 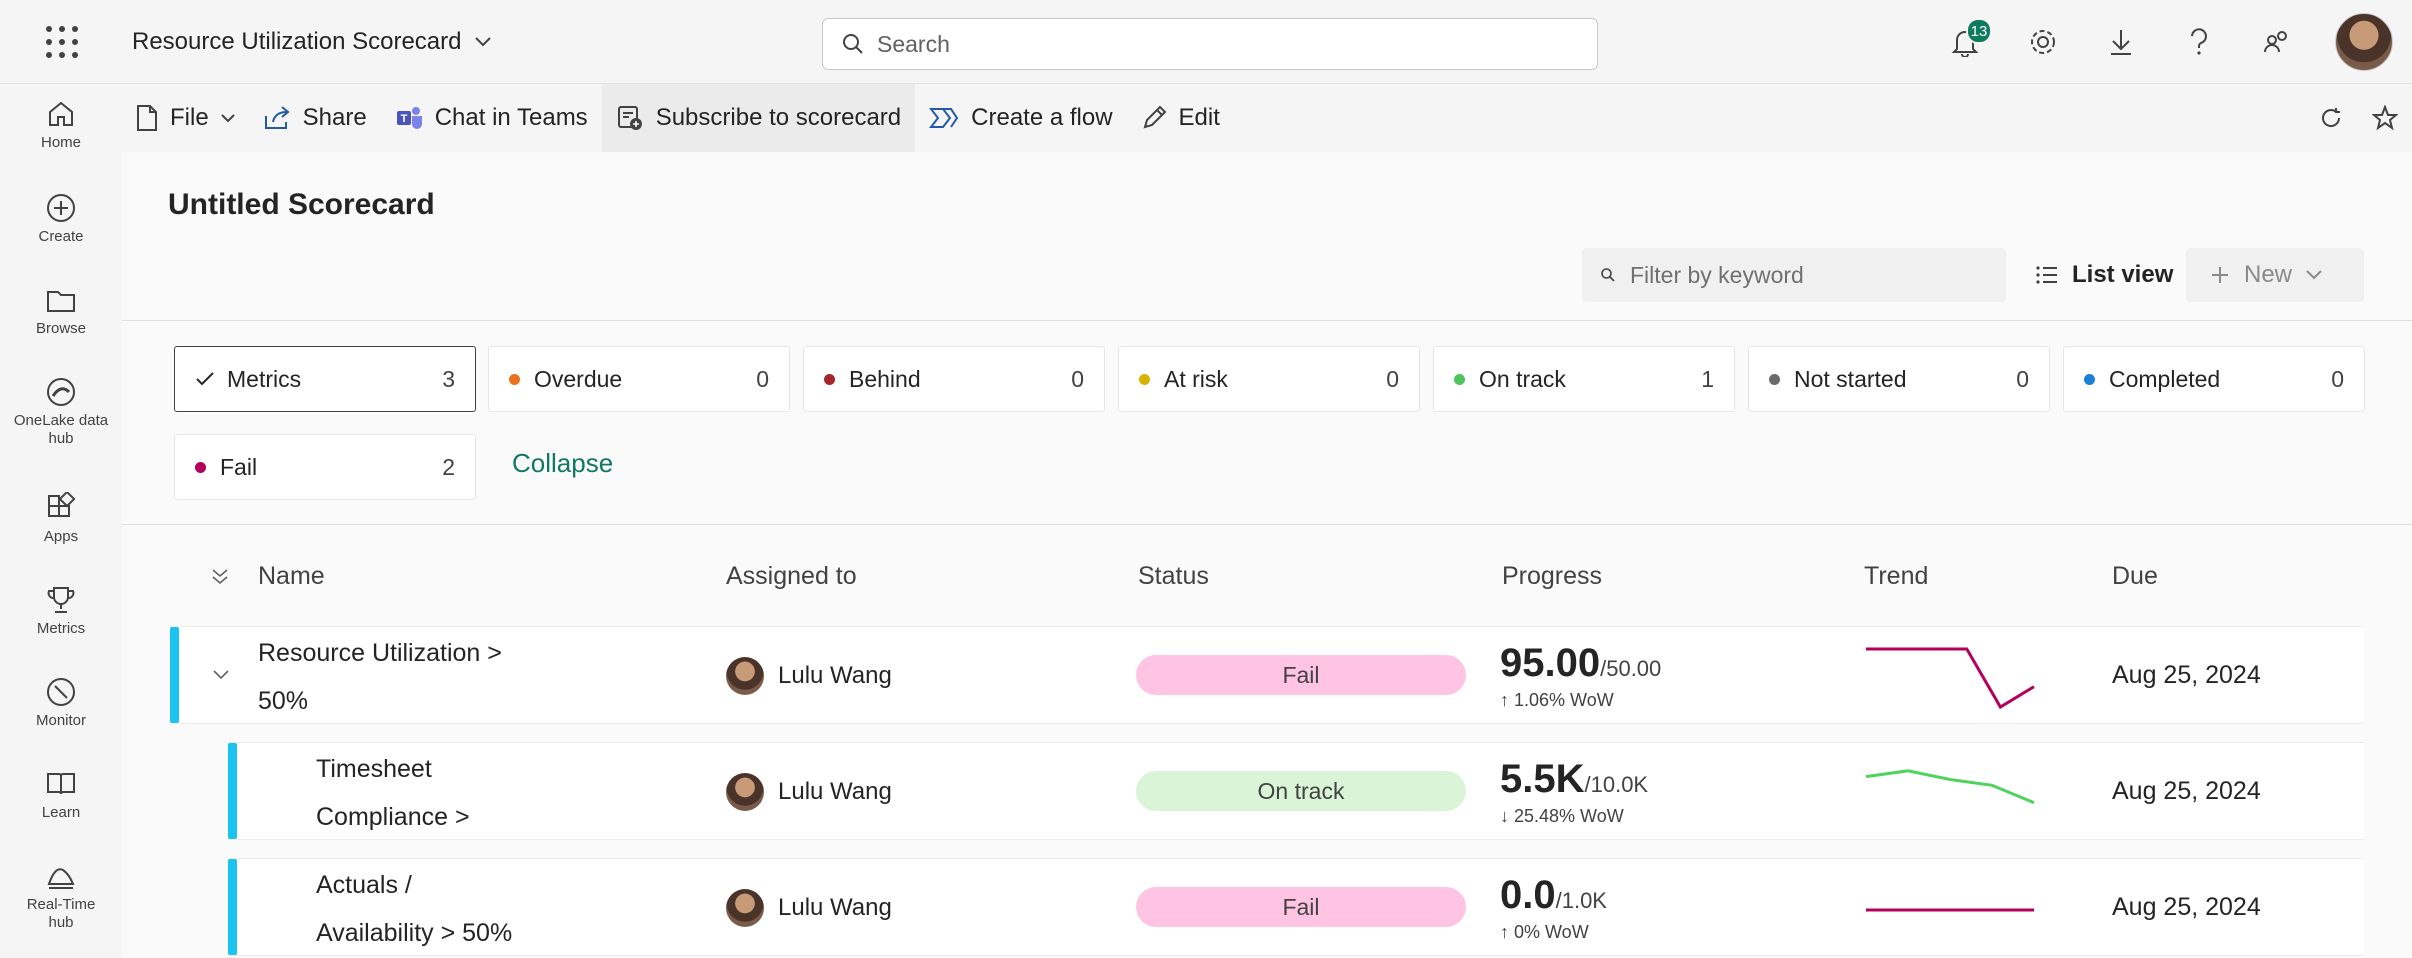 What do you see at coordinates (2331, 118) in the screenshot?
I see `refresh-button` at bounding box center [2331, 118].